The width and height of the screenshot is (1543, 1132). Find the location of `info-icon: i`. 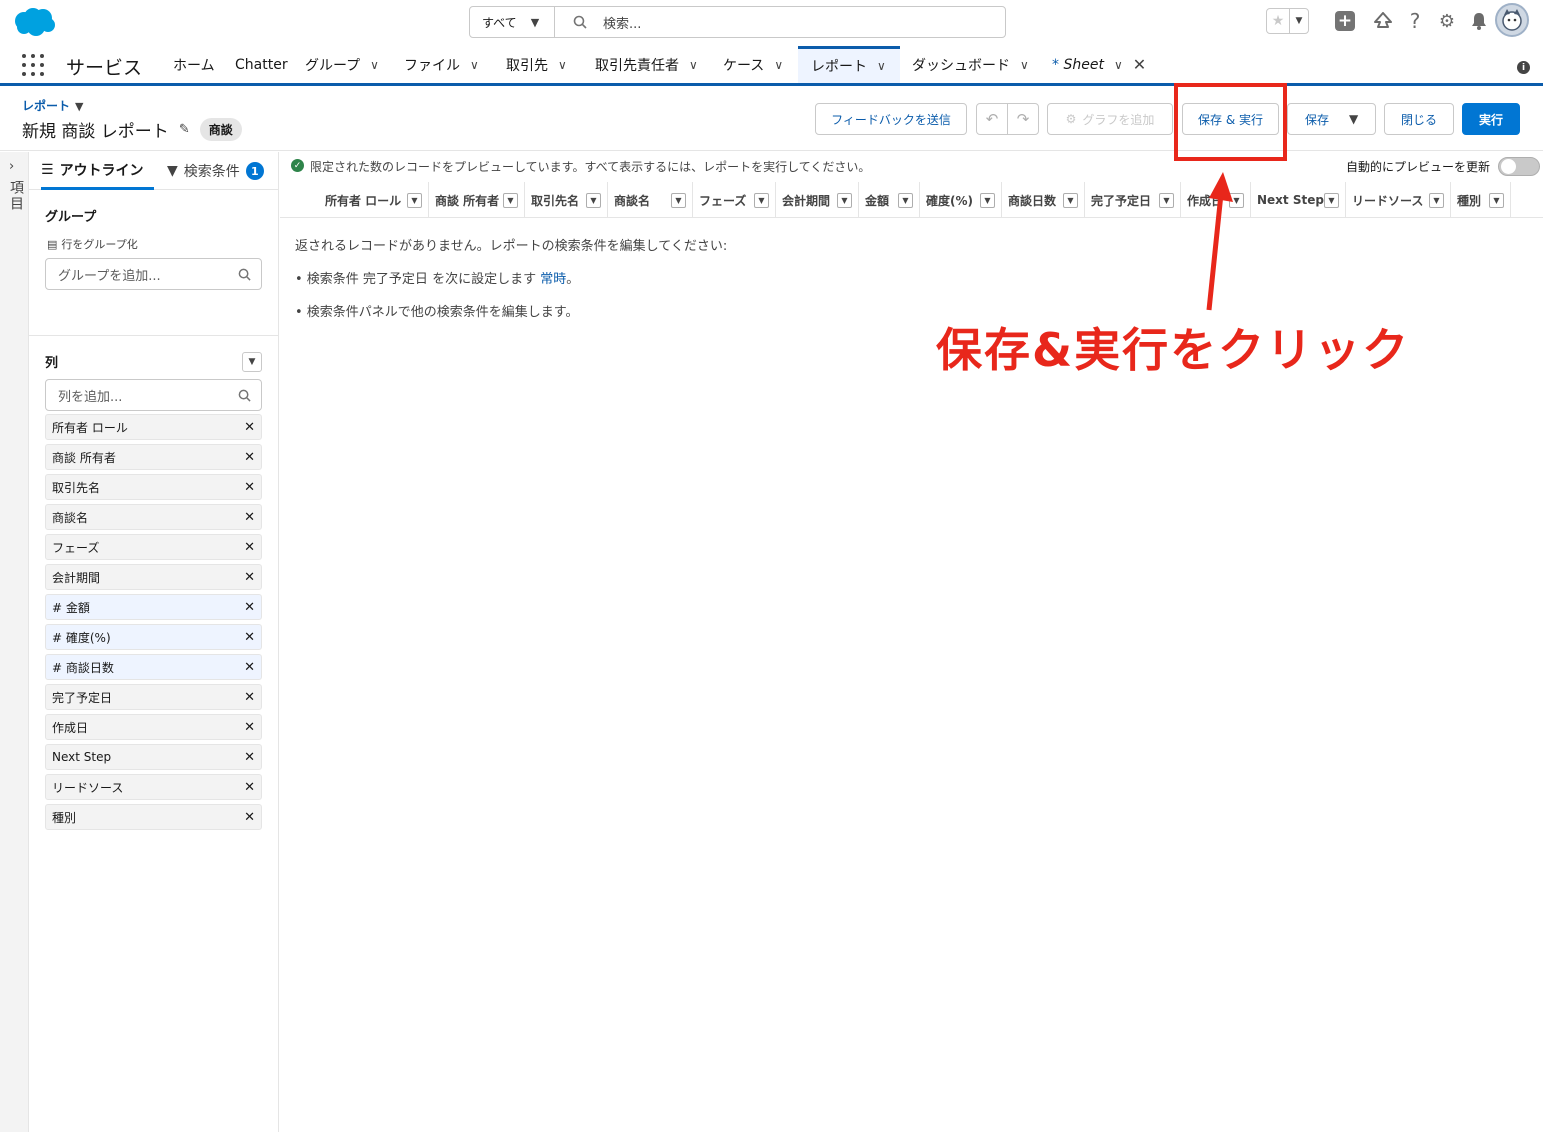

info-icon: i is located at coordinates (1523, 67).